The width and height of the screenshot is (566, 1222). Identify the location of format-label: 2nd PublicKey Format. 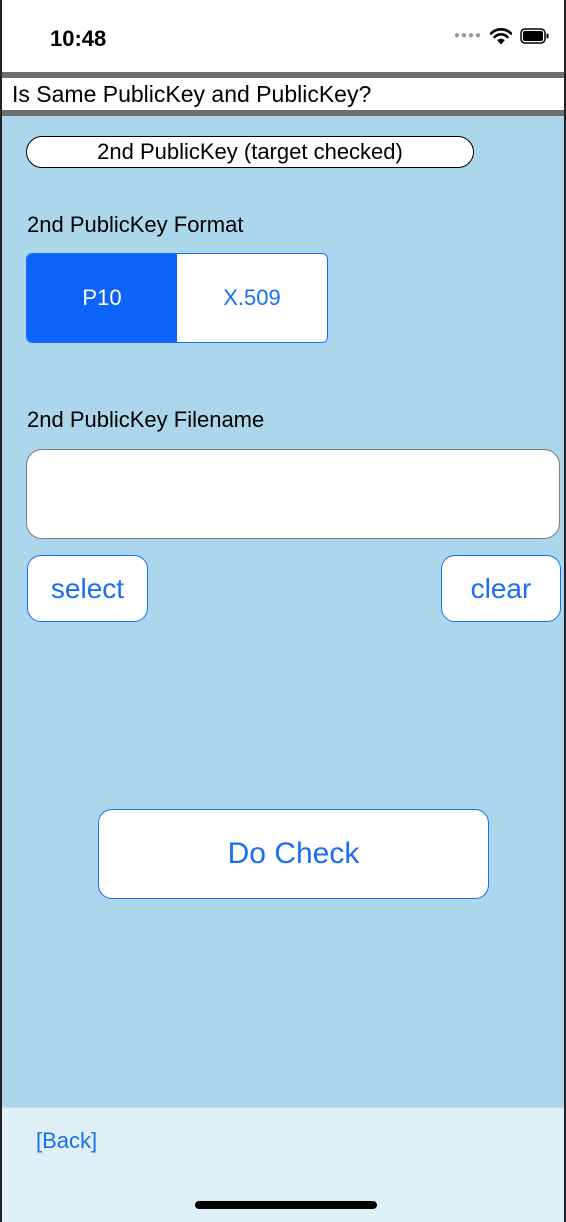
(135, 224).